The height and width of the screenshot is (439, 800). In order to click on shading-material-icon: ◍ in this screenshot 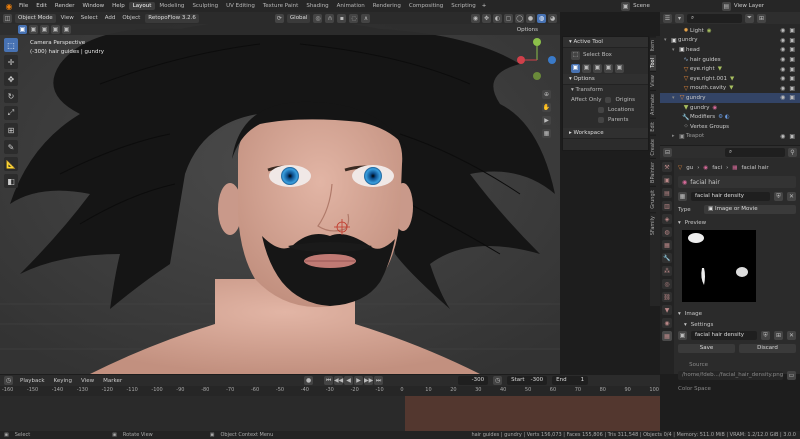, I will do `click(541, 18)`.